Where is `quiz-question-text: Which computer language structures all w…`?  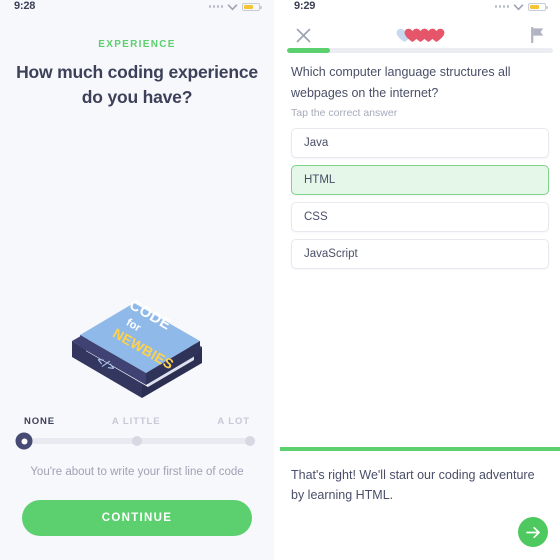
quiz-question-text: Which computer language structures all w… is located at coordinates (401, 82).